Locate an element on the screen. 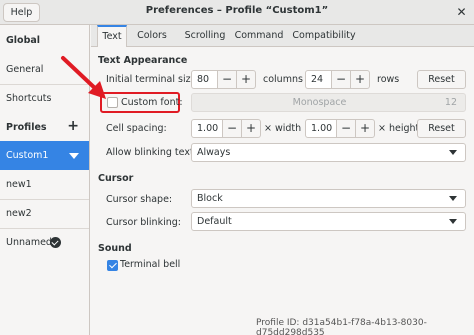 The width and height of the screenshot is (474, 335). cursor-shape-dropdown: Block is located at coordinates (328, 198).